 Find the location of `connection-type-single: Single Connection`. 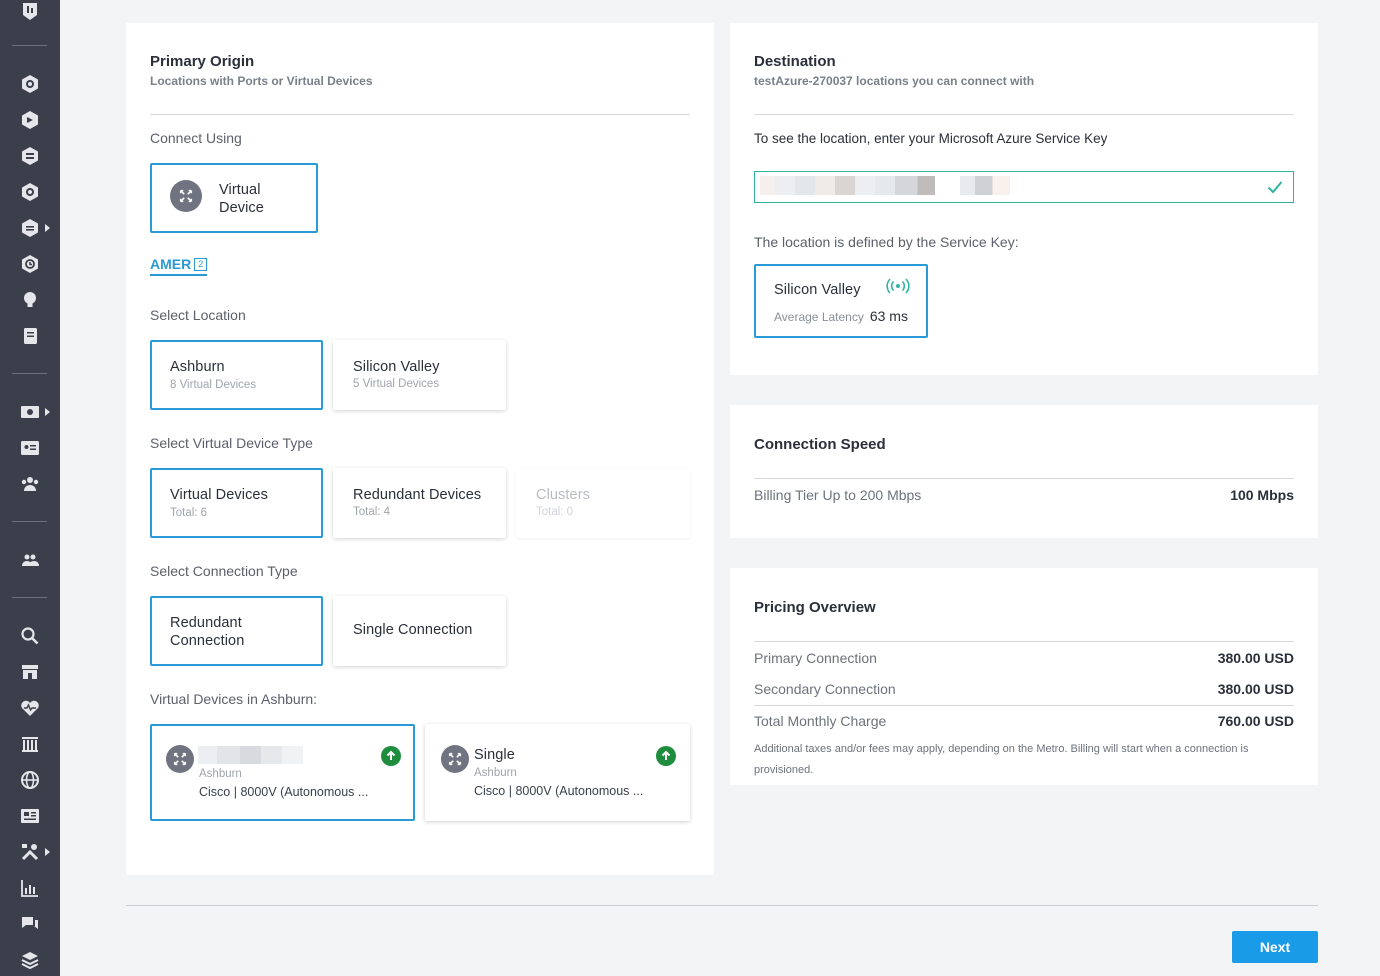

connection-type-single: Single Connection is located at coordinates (419, 631).